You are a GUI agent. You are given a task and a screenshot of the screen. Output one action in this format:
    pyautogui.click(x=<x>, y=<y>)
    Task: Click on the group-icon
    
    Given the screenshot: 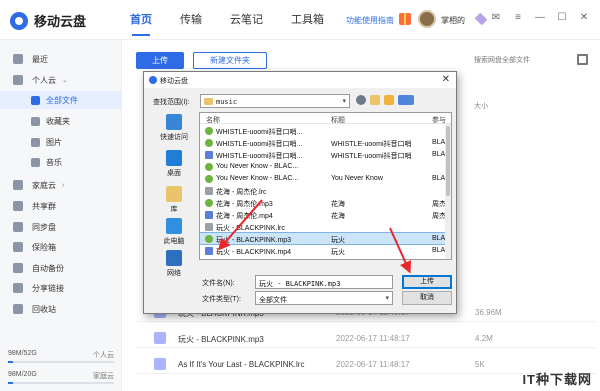 What is the action you would take?
    pyautogui.click(x=18, y=206)
    